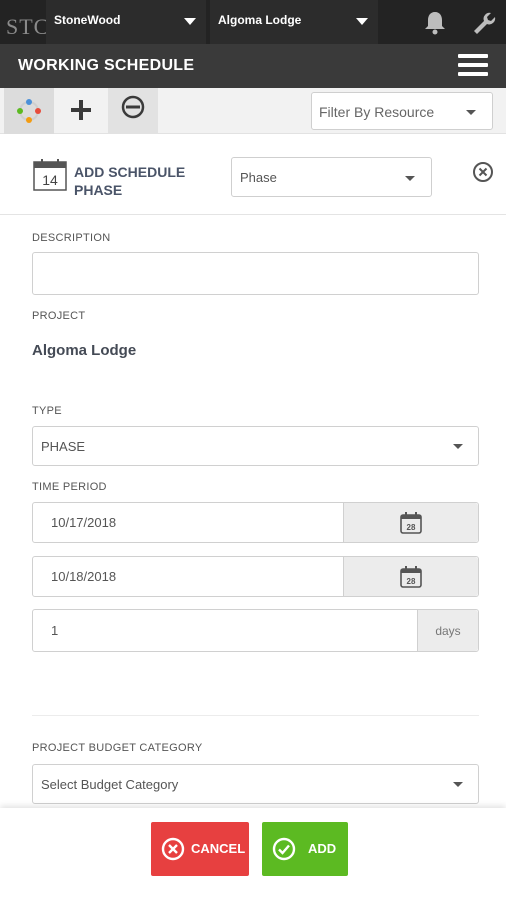  I want to click on schedule-view-button, so click(29, 111).